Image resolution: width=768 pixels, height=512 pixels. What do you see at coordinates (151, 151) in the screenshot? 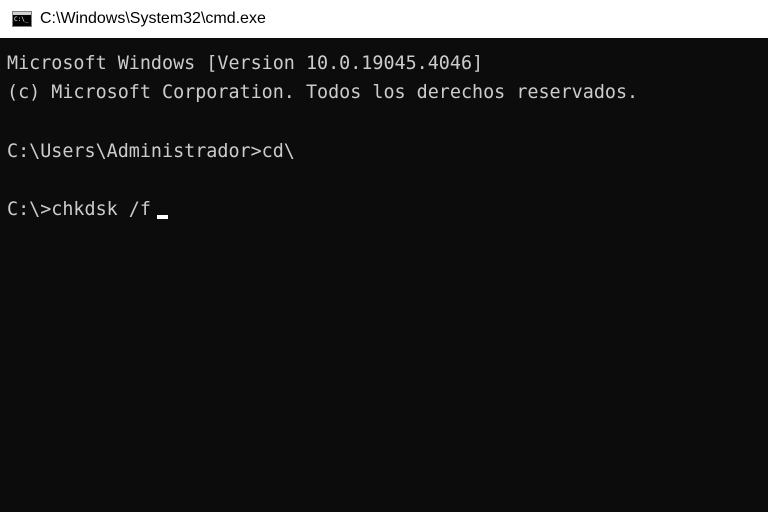
I see `console-line-cd-command: C:\Users\Administrador>cd\` at bounding box center [151, 151].